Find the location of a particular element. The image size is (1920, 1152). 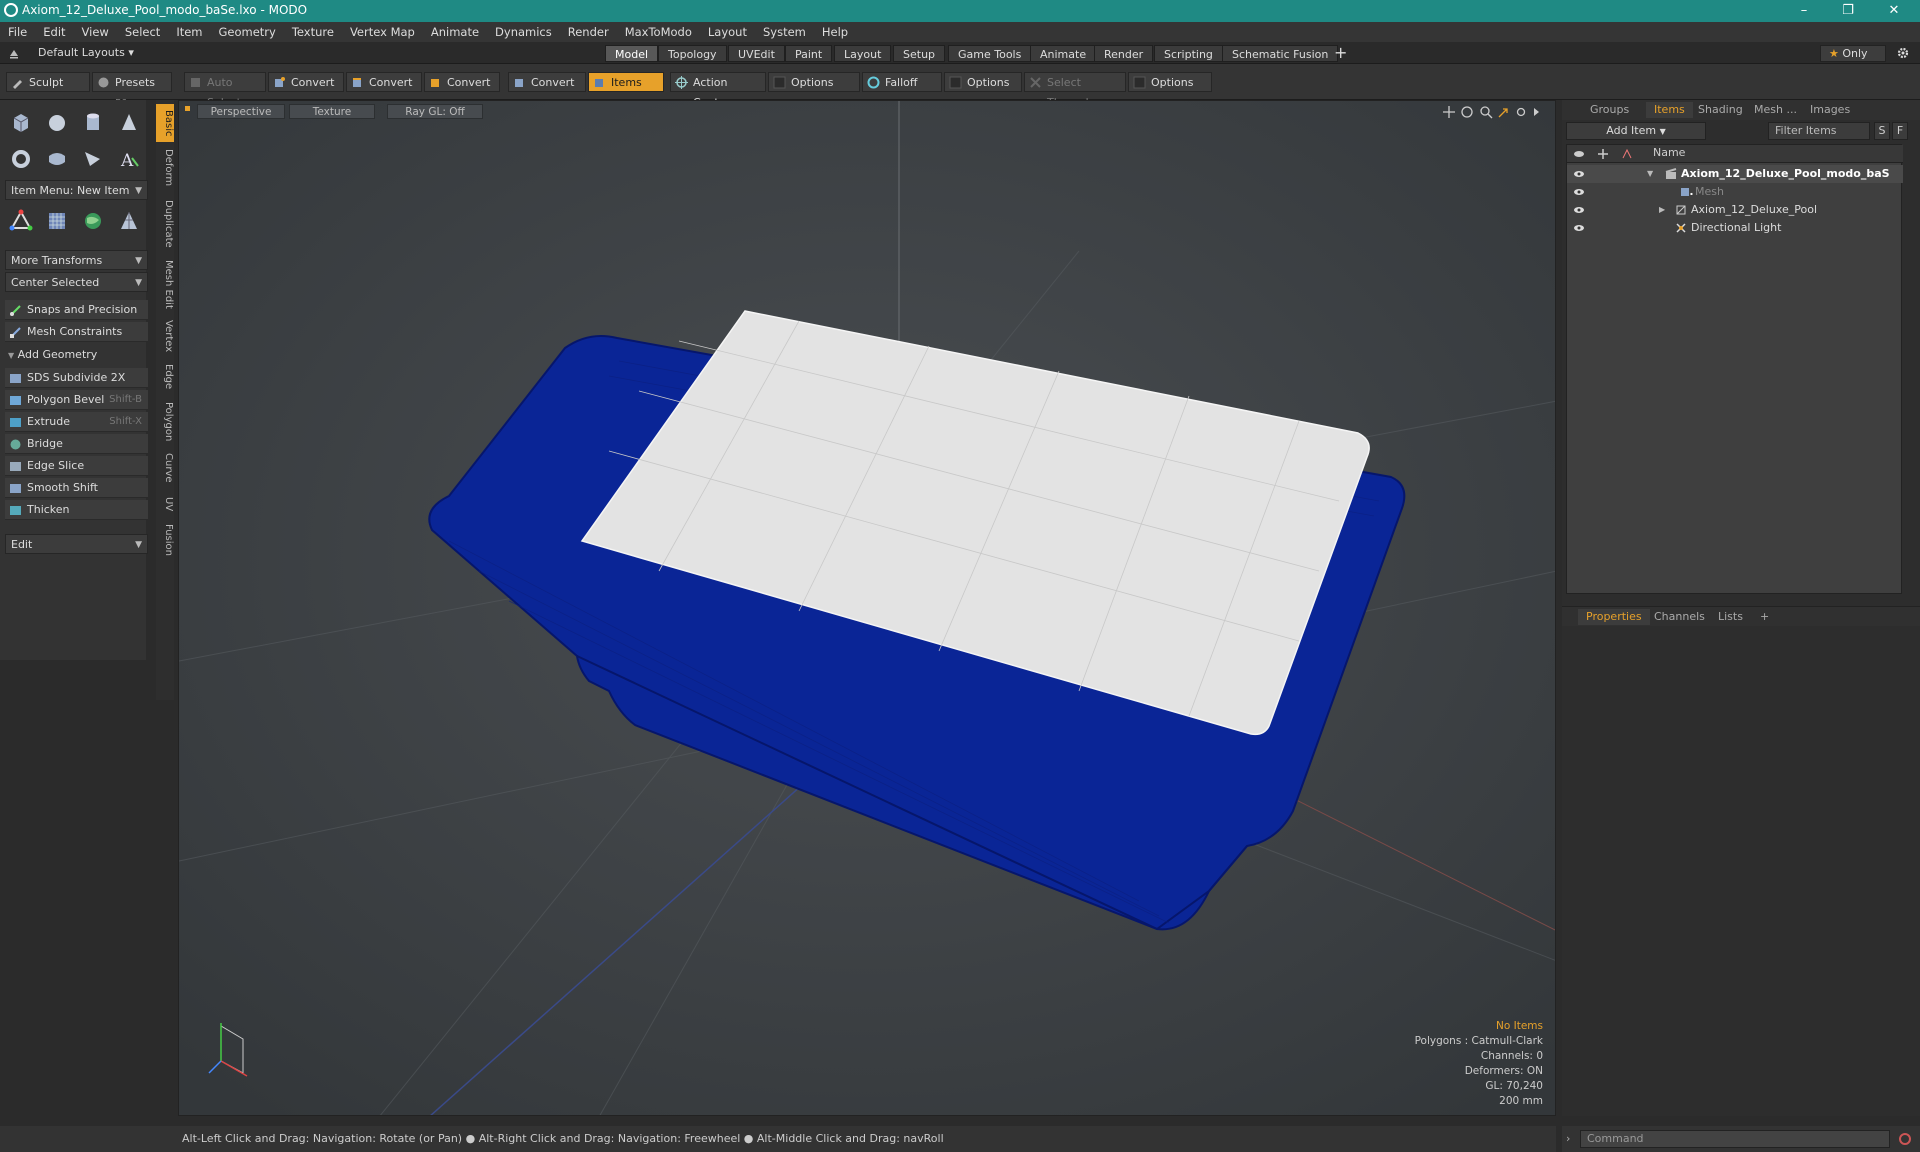

add-tab-button: + is located at coordinates (1340, 52).